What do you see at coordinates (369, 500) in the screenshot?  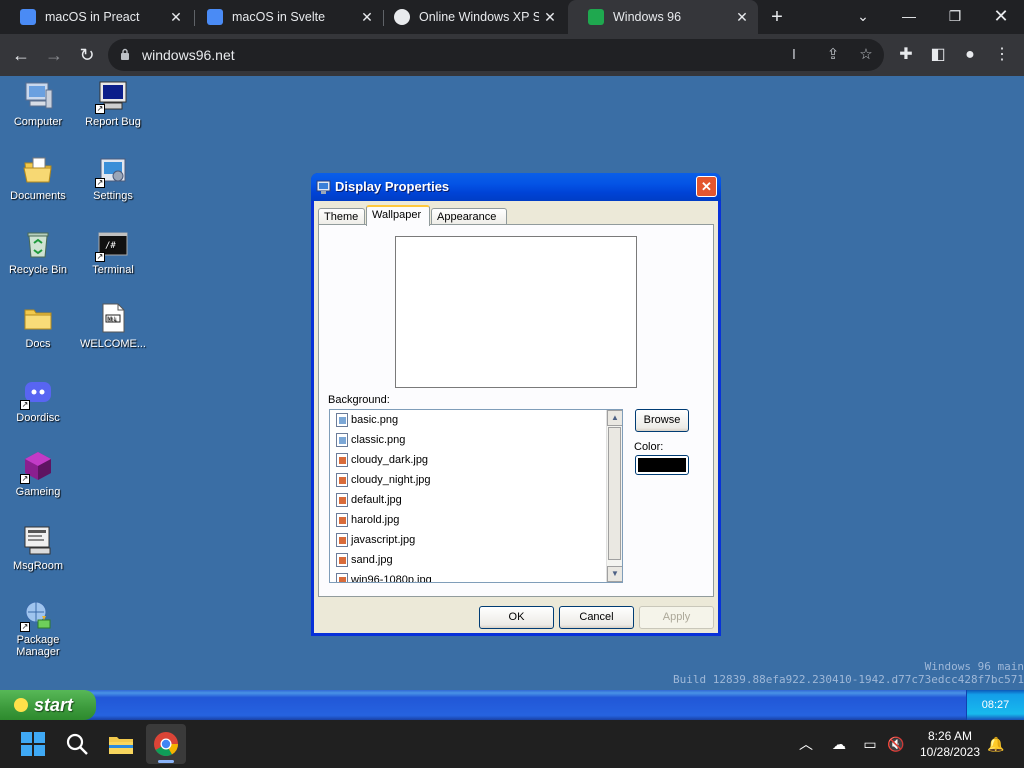 I see `list-item: default.jpg` at bounding box center [369, 500].